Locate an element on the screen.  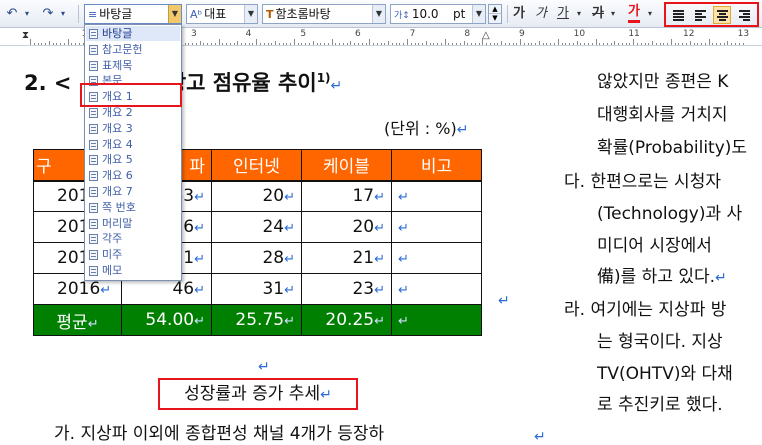
underline-button: 가 is located at coordinates (563, 14).